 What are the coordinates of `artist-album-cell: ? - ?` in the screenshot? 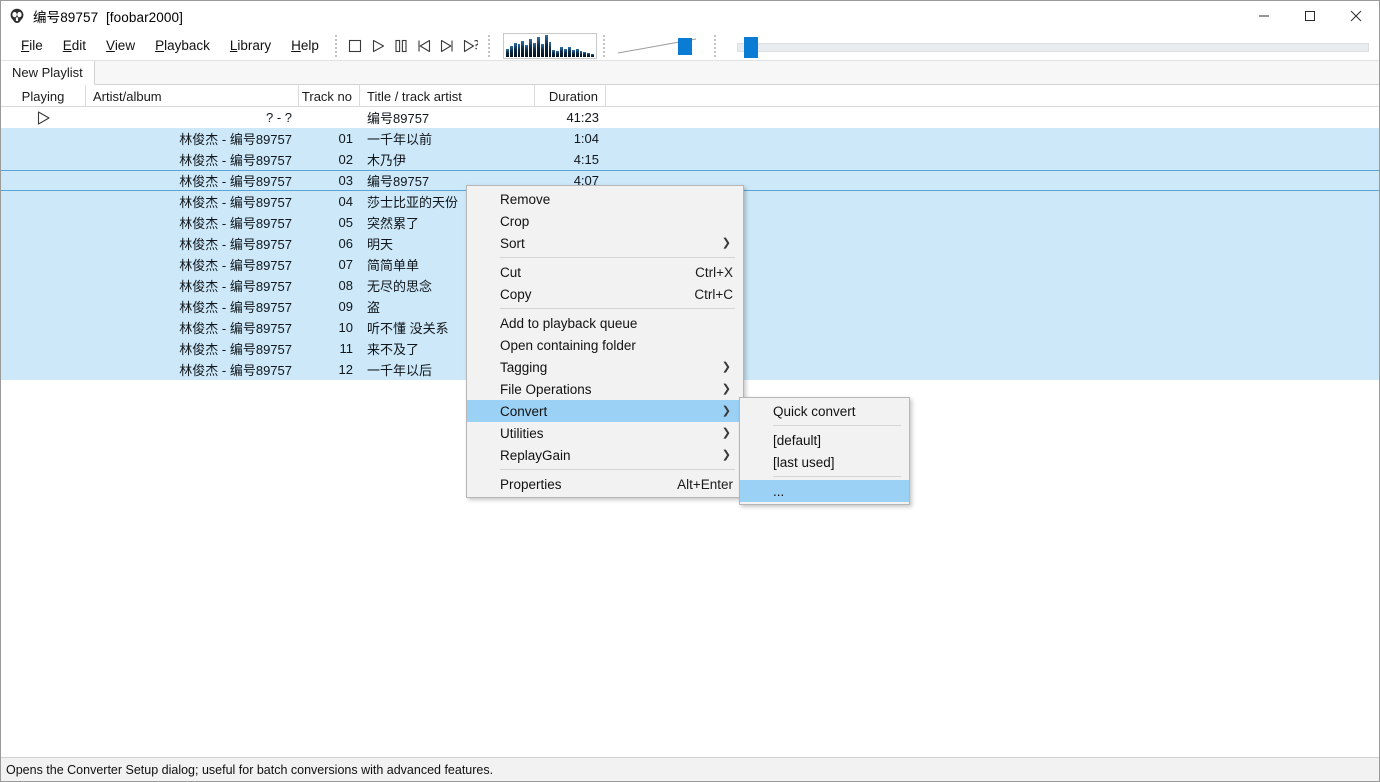 It's located at (278, 117).